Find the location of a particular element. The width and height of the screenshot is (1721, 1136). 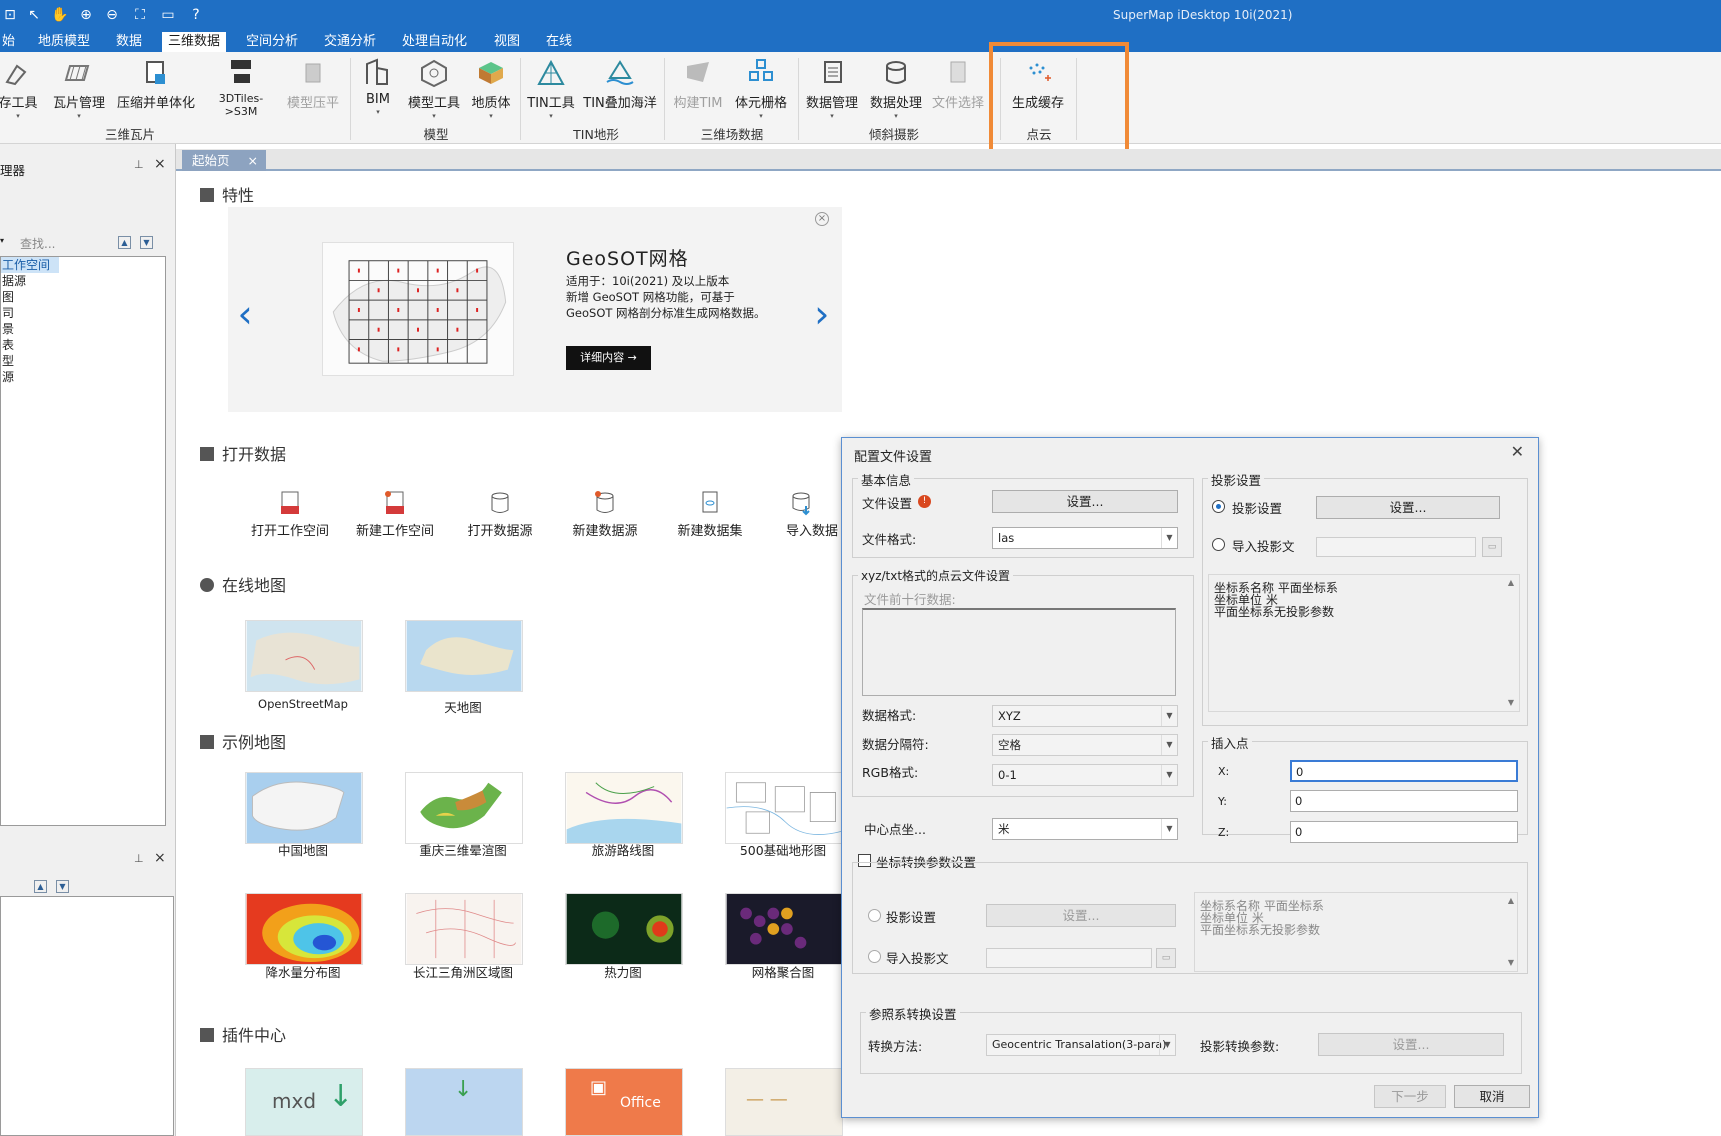

zoom-in-icon: ⊕ is located at coordinates (86, 15).